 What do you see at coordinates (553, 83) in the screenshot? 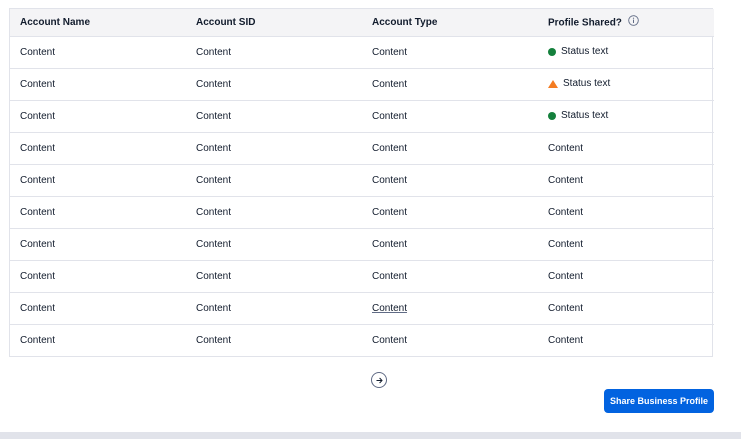
I see `warning-triangle-icon` at bounding box center [553, 83].